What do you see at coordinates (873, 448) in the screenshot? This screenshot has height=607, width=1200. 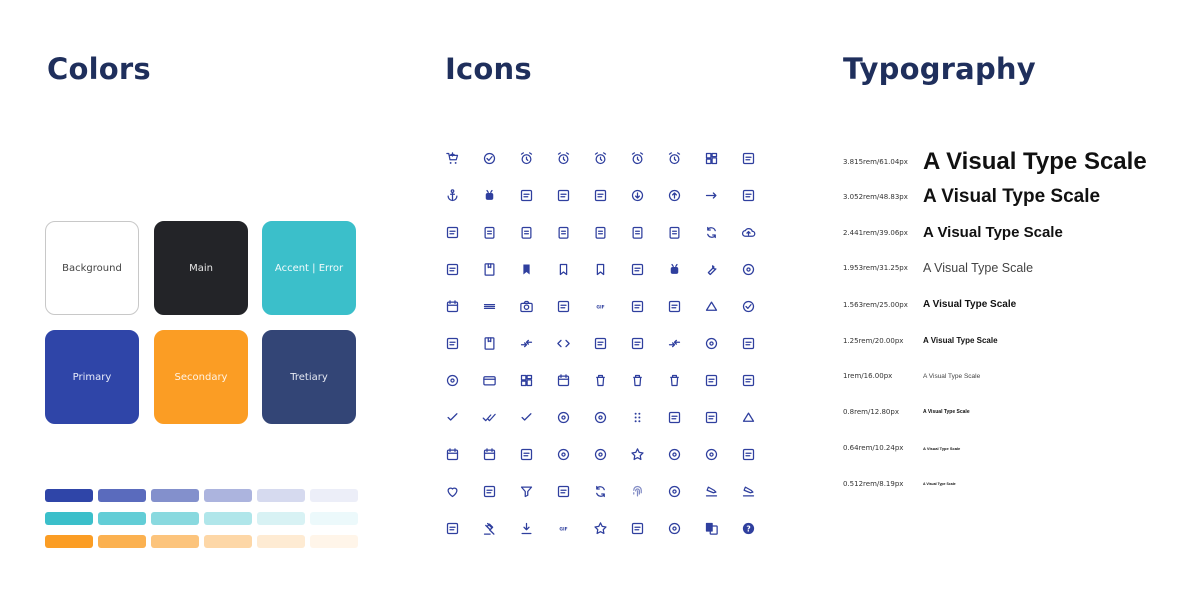 I see `type-size-label: 0.64rem/10.24px` at bounding box center [873, 448].